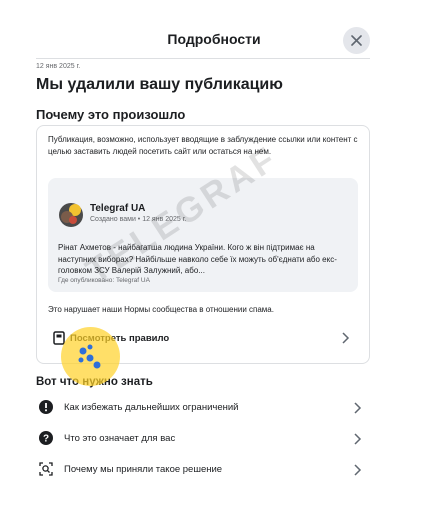  I want to click on avoid-restrictions-item: Как избежать дальнейших ограничений, so click(203, 408).